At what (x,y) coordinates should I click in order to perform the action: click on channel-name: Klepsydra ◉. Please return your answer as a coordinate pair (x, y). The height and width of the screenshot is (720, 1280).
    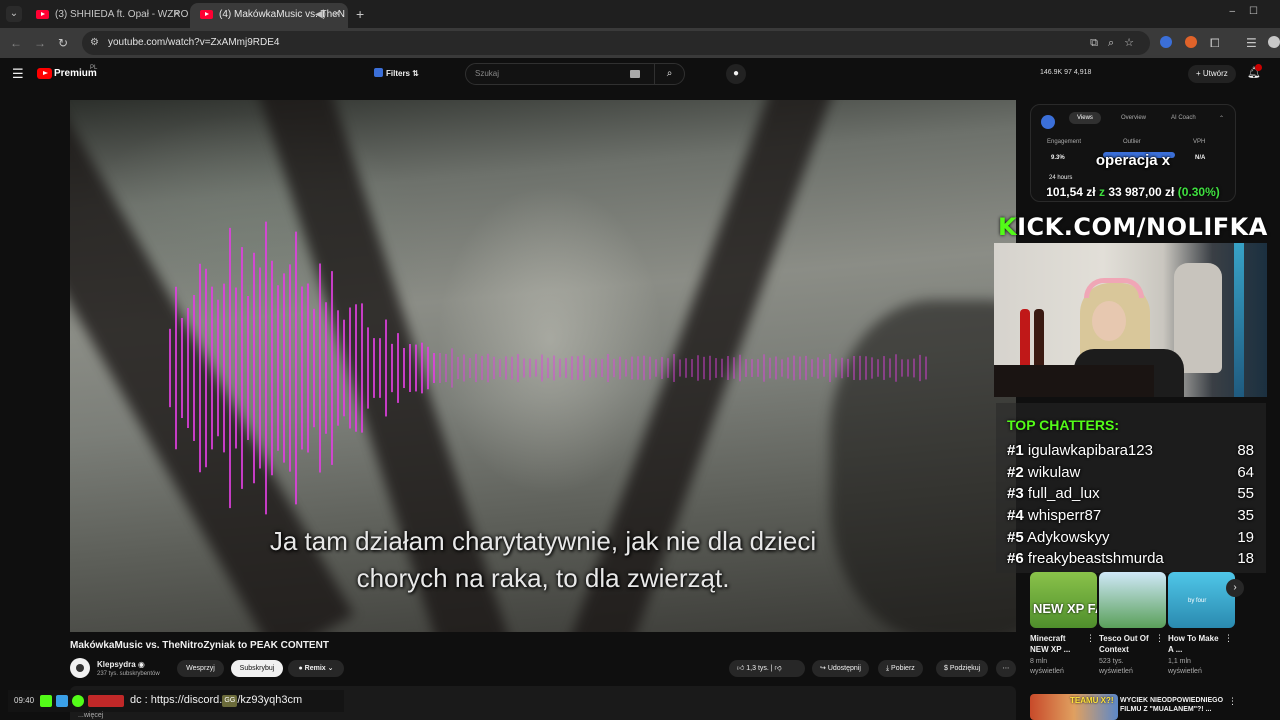
    Looking at the image, I should click on (121, 664).